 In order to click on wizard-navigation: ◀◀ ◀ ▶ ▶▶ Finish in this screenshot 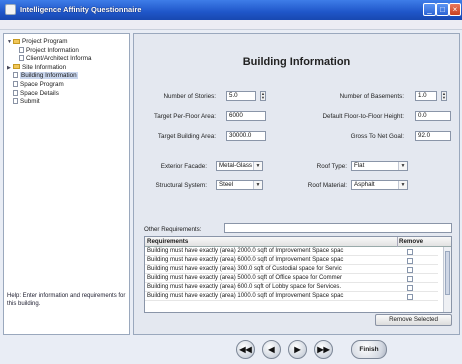, I will do `click(231, 350)`.